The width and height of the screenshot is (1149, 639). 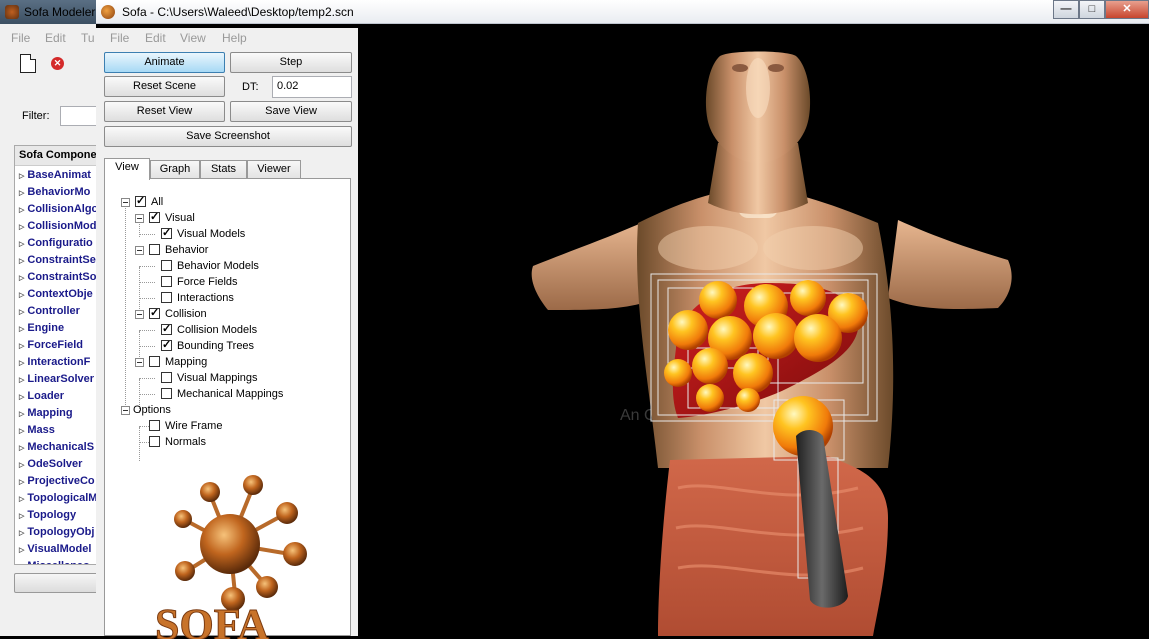 What do you see at coordinates (56, 294) in the screenshot?
I see `component-category-item: ContextObje` at bounding box center [56, 294].